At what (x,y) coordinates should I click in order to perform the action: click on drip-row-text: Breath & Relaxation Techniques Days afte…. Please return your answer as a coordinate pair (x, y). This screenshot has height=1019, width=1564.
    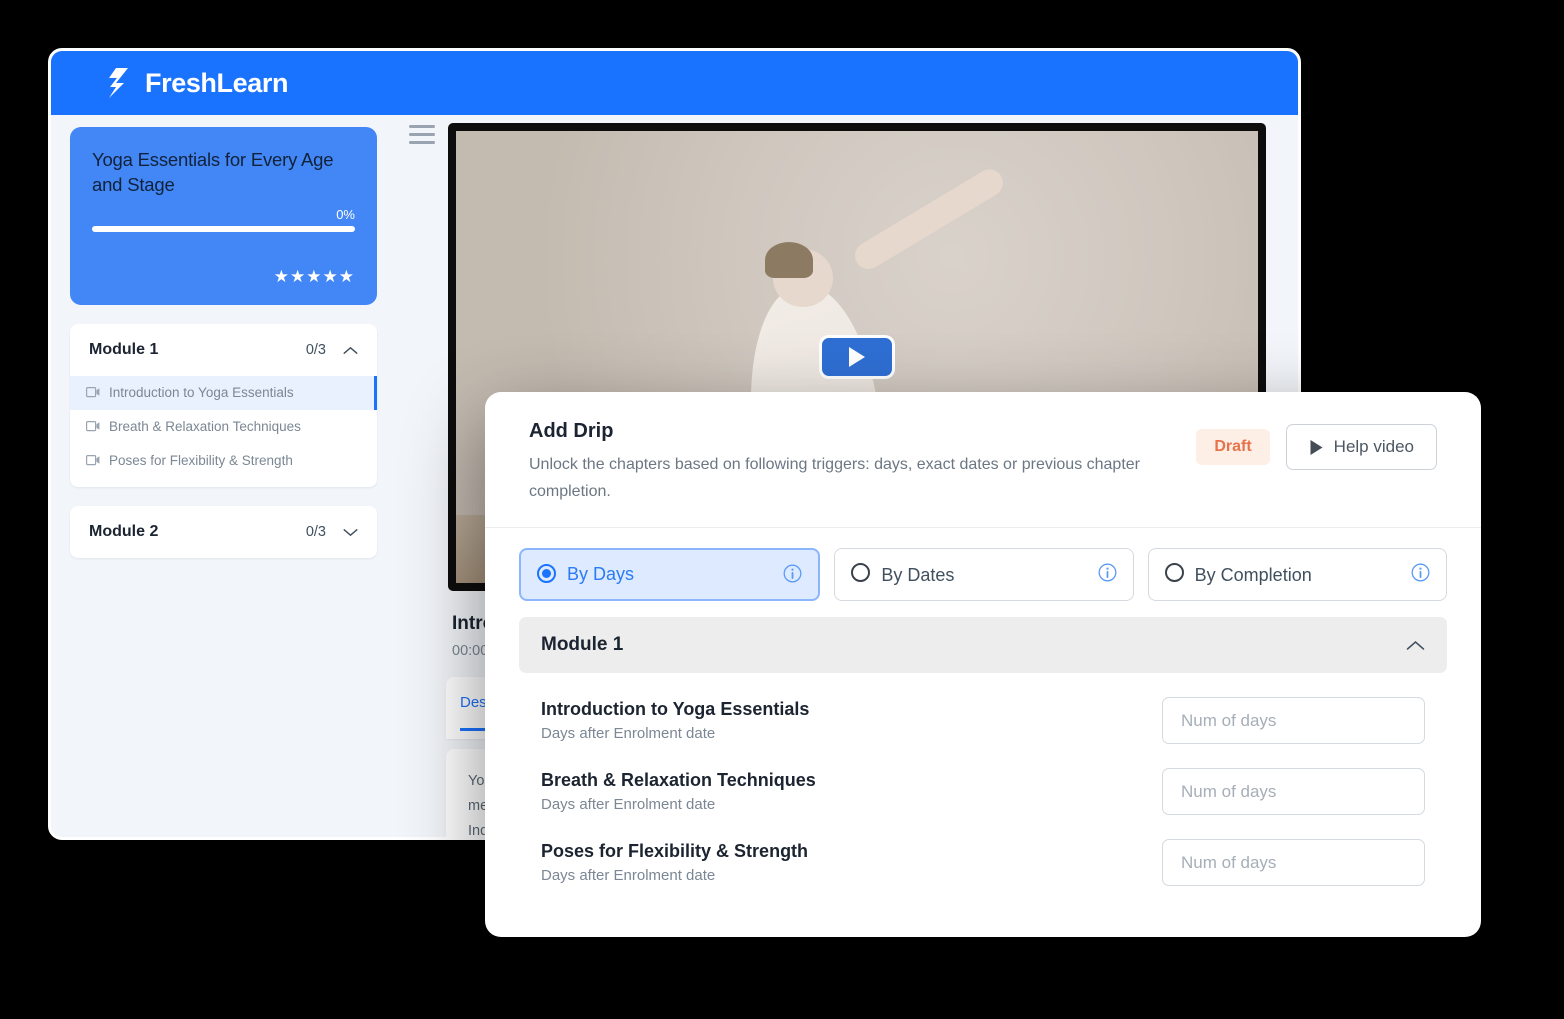
    Looking at the image, I should click on (851, 791).